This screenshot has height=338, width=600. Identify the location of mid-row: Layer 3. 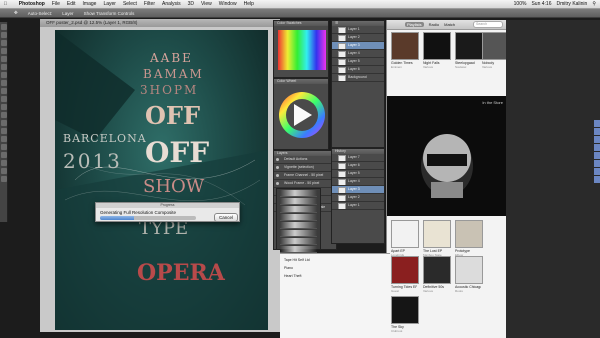
(358, 46).